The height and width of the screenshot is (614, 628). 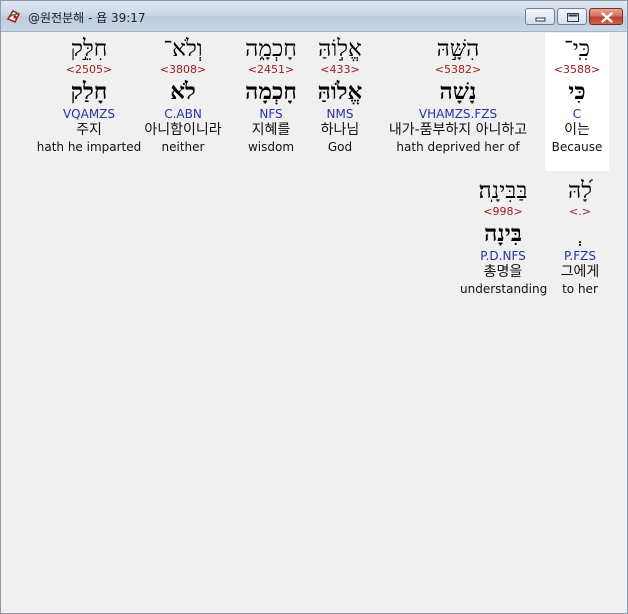 I want to click on morph-code: C.ABN, so click(x=183, y=114).